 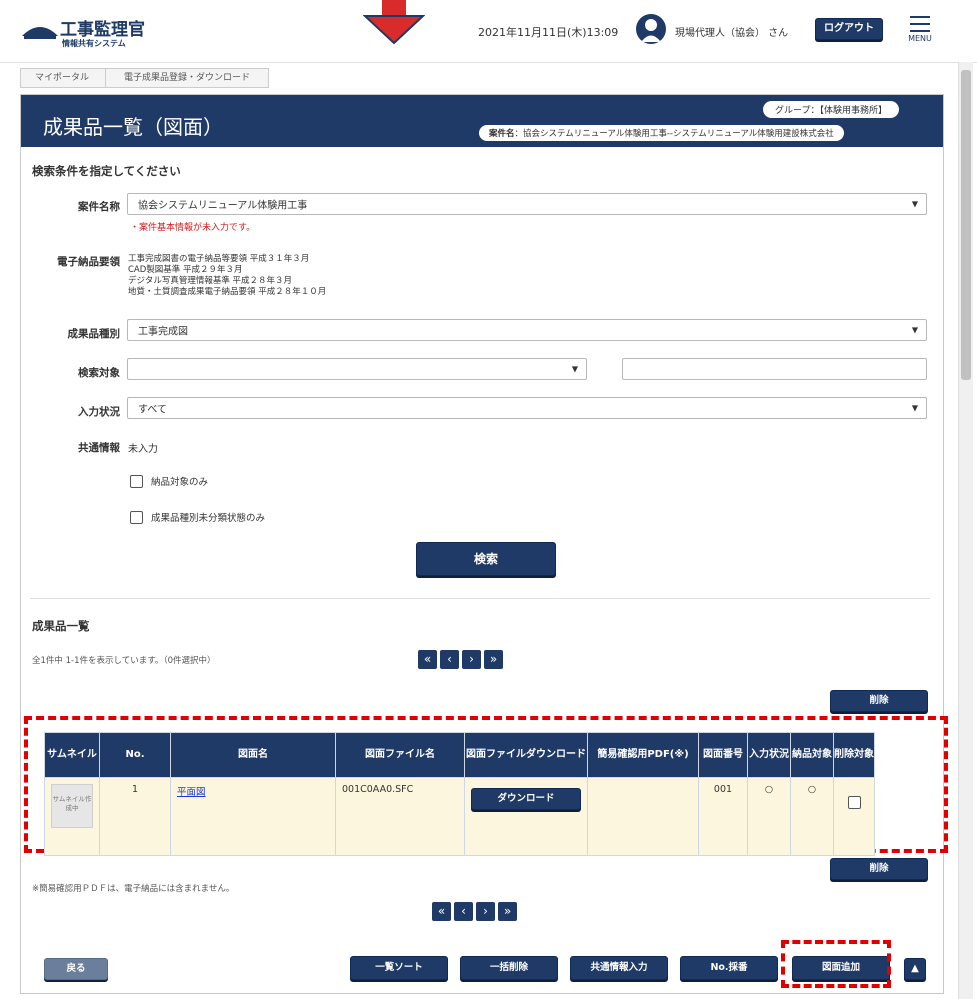 What do you see at coordinates (88, 262) in the screenshot?
I see `guideline-label: 電子納品要領` at bounding box center [88, 262].